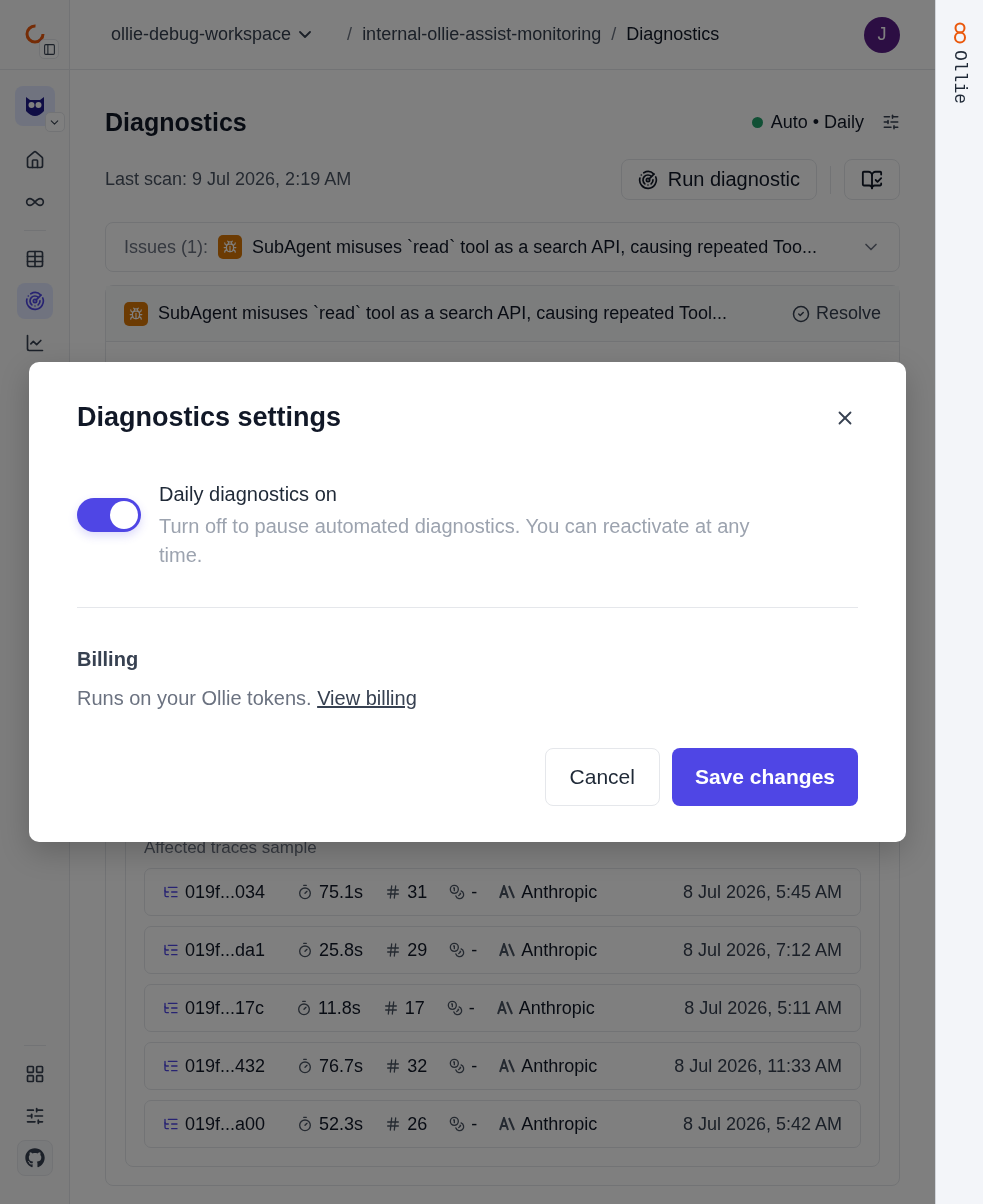 This screenshot has height=1204, width=983. Describe the element at coordinates (417, 950) in the screenshot. I see `trace-count: 29` at that location.